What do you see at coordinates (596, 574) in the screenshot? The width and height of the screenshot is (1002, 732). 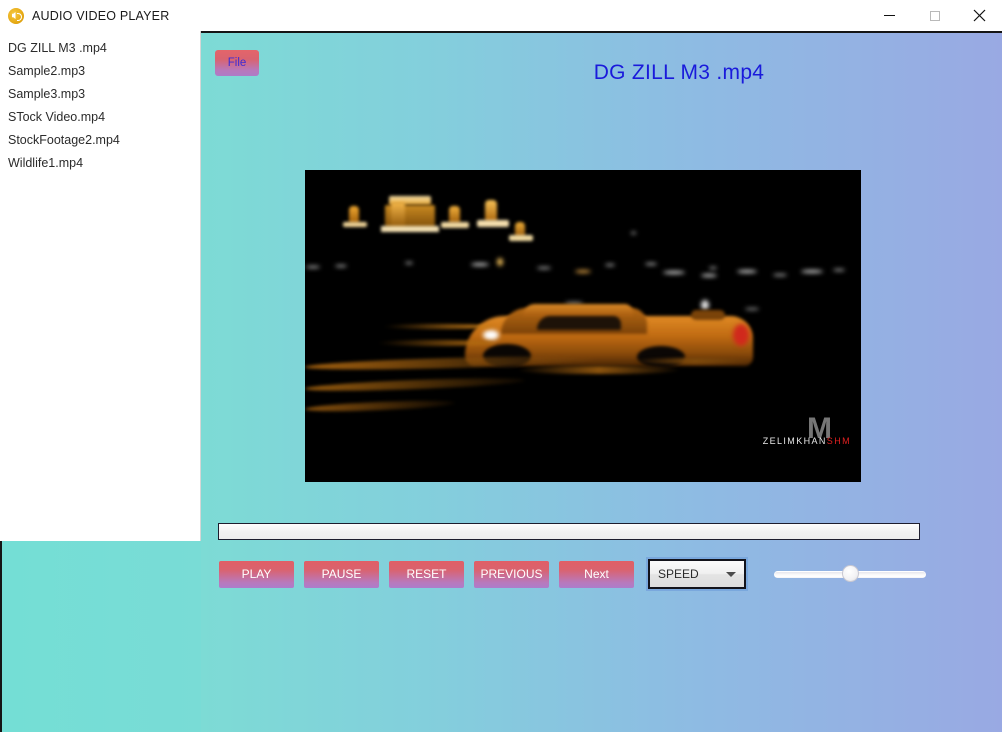 I see `next-button: Next` at bounding box center [596, 574].